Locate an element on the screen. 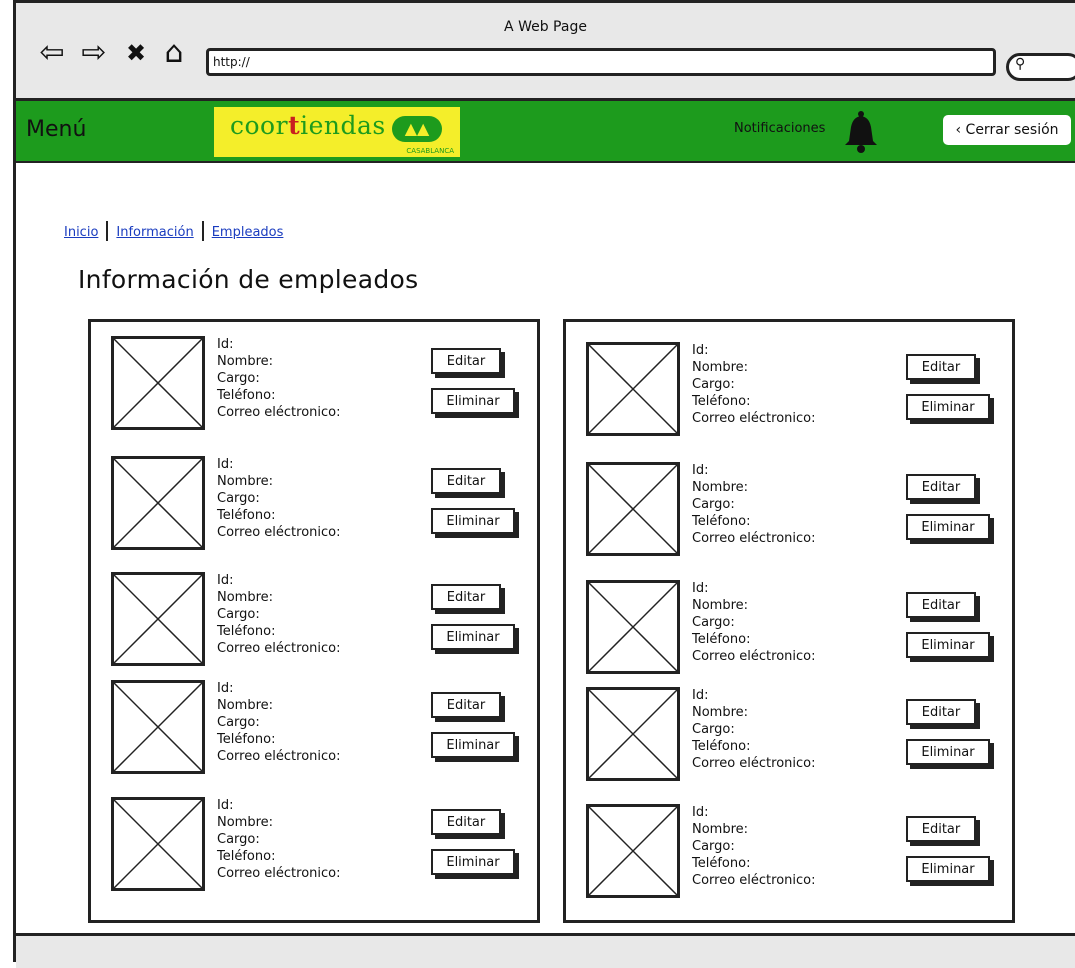 The height and width of the screenshot is (968, 1075). home-icon: ⌂ is located at coordinates (174, 53).